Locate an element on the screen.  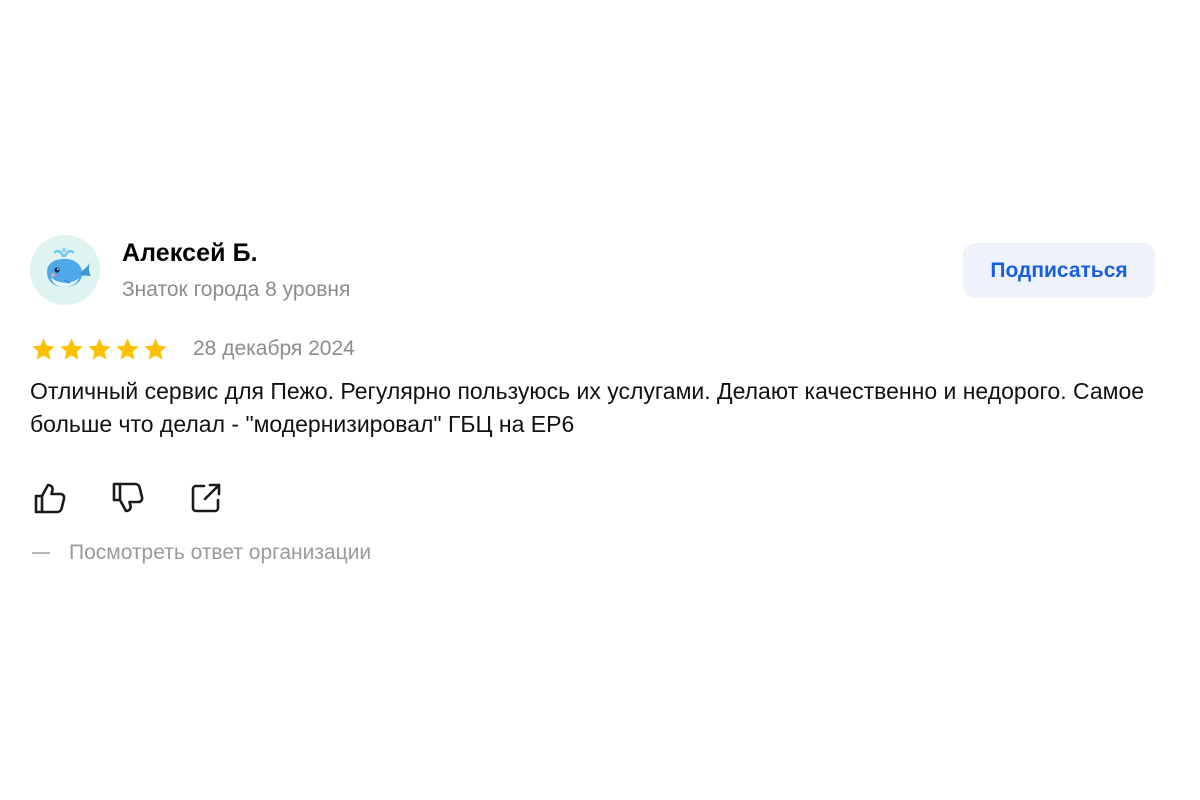
dash-divider is located at coordinates (41, 553).